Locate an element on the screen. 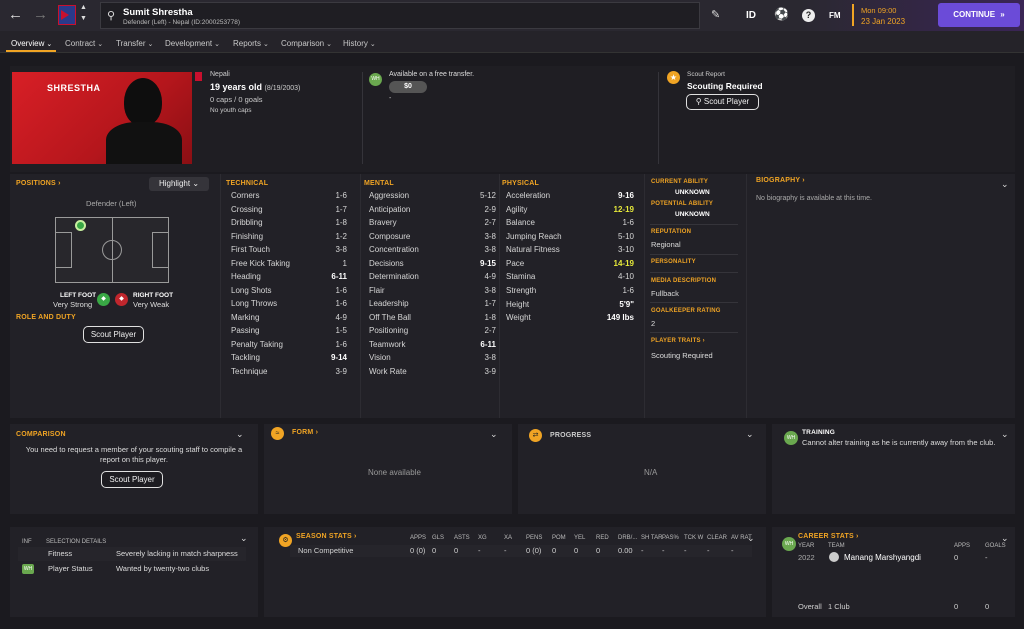 The width and height of the screenshot is (1024, 629). tab-overview: Overview ⌄ is located at coordinates (31, 43).